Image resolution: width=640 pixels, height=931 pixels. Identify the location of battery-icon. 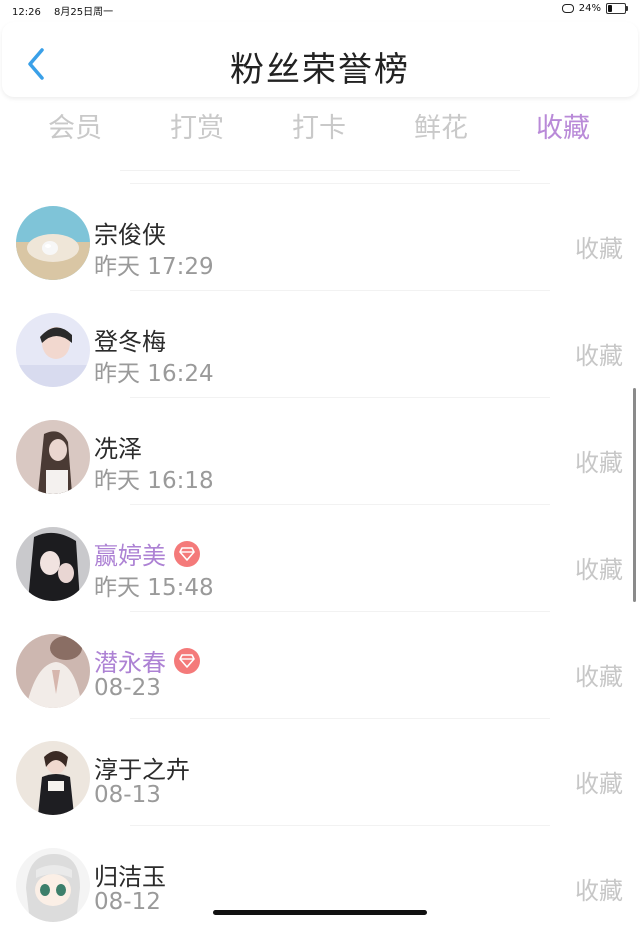
(617, 8).